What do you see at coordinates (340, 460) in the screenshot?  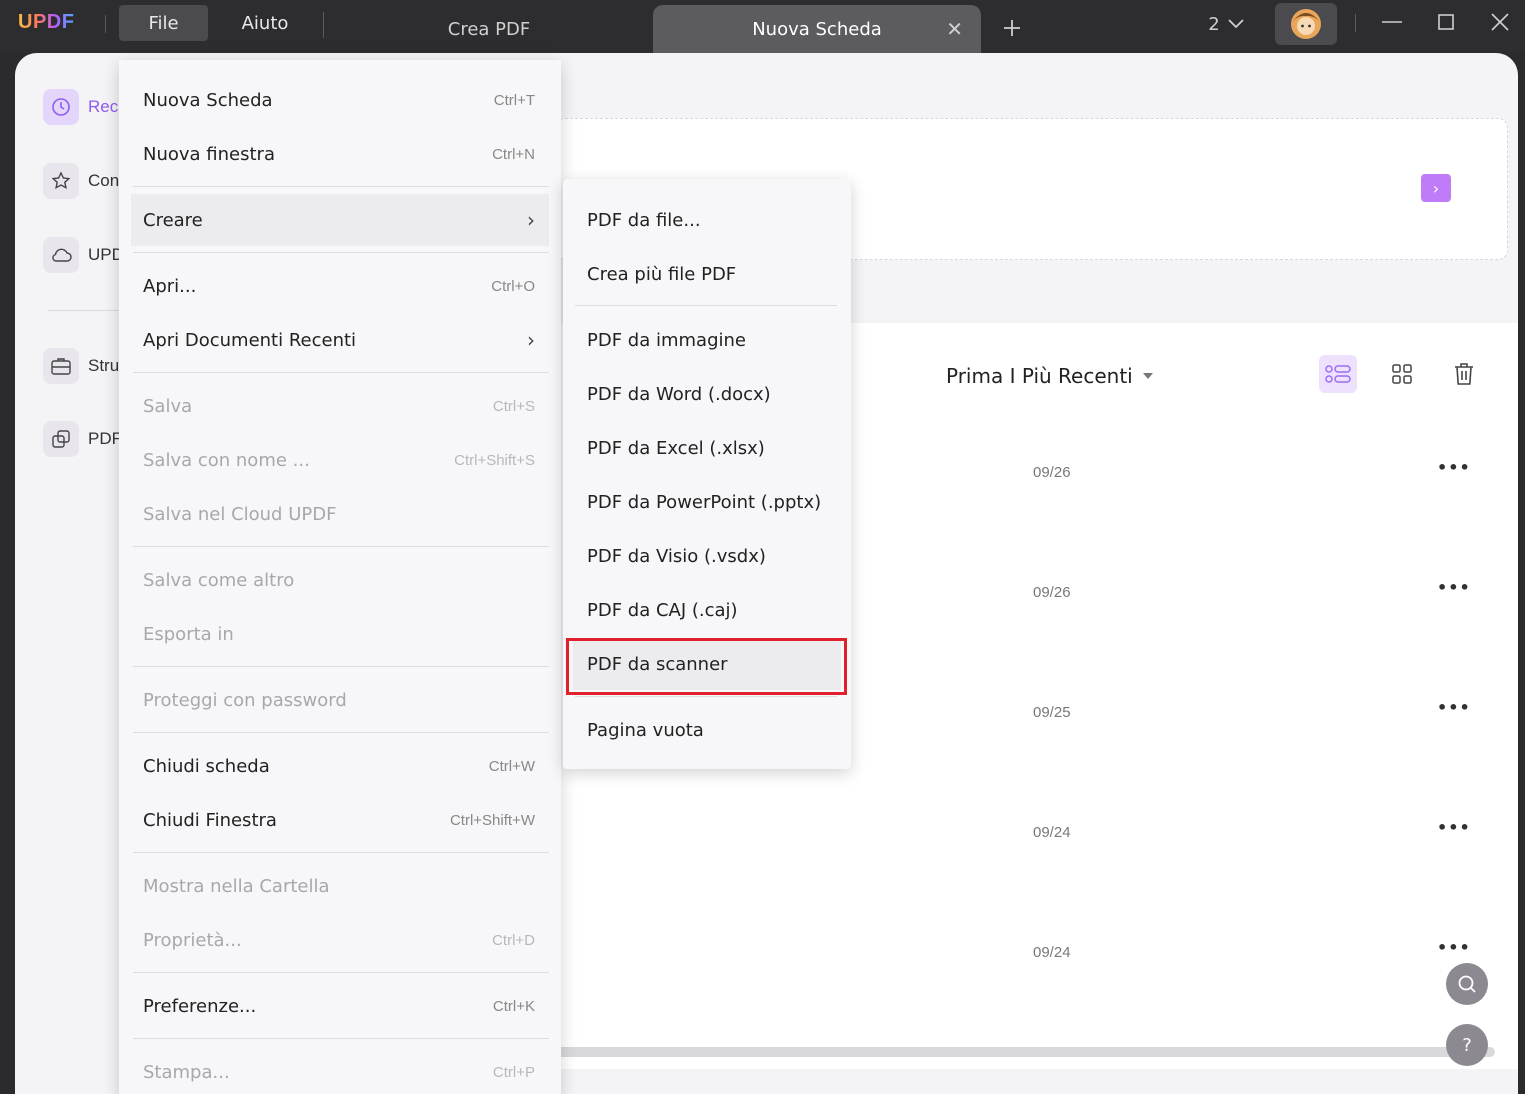 I see `menu-item-salva-con-nome: Salva con nome ... Ctrl+Shift+S` at bounding box center [340, 460].